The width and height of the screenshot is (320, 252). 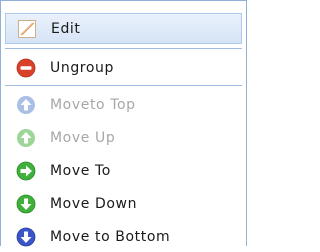 I want to click on menu-item-label: Moveto Top, so click(x=93, y=104).